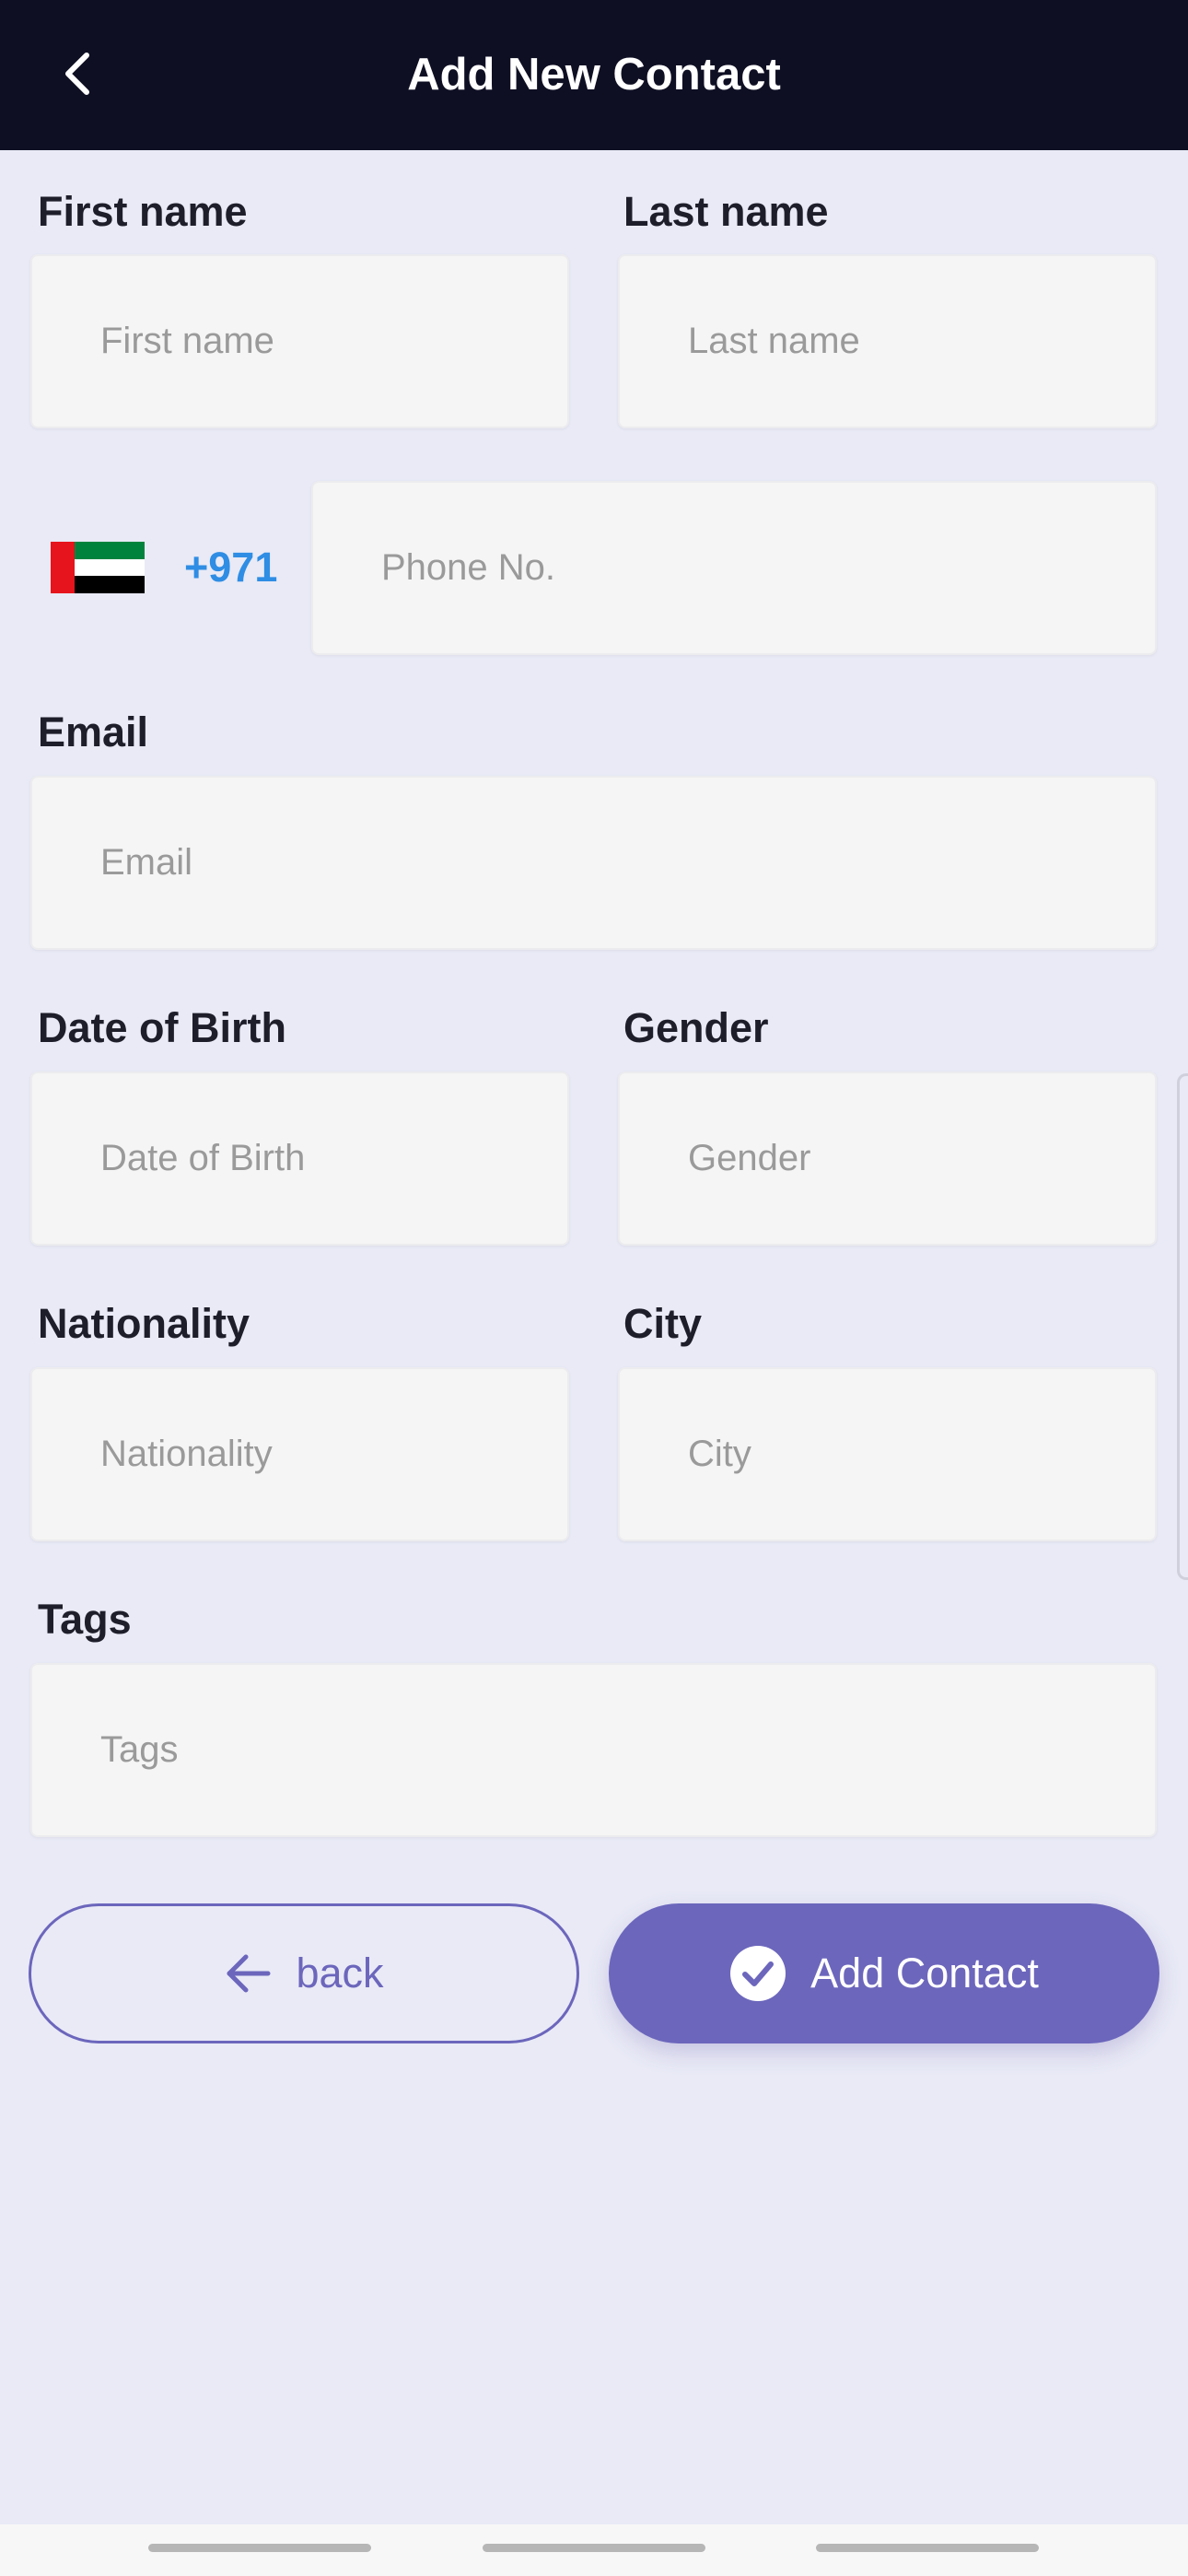  I want to click on page-title: Add New Contact, so click(594, 75).